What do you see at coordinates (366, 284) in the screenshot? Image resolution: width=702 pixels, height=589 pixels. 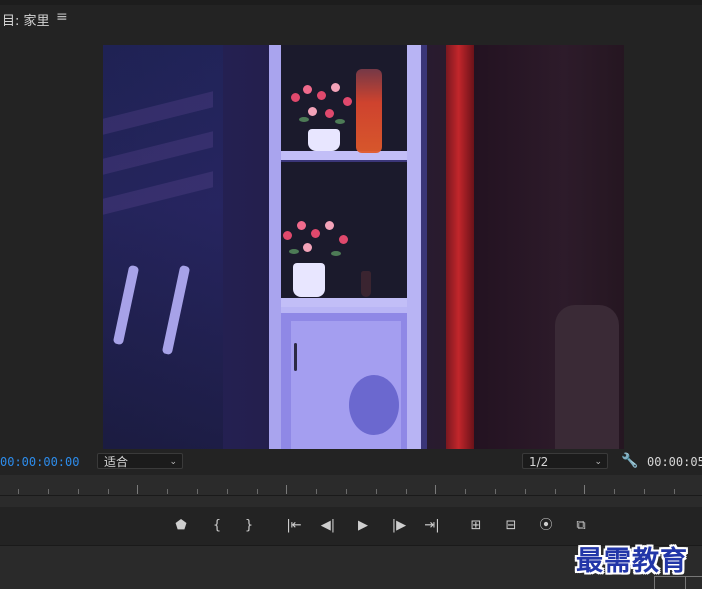 I see `bottle` at bounding box center [366, 284].